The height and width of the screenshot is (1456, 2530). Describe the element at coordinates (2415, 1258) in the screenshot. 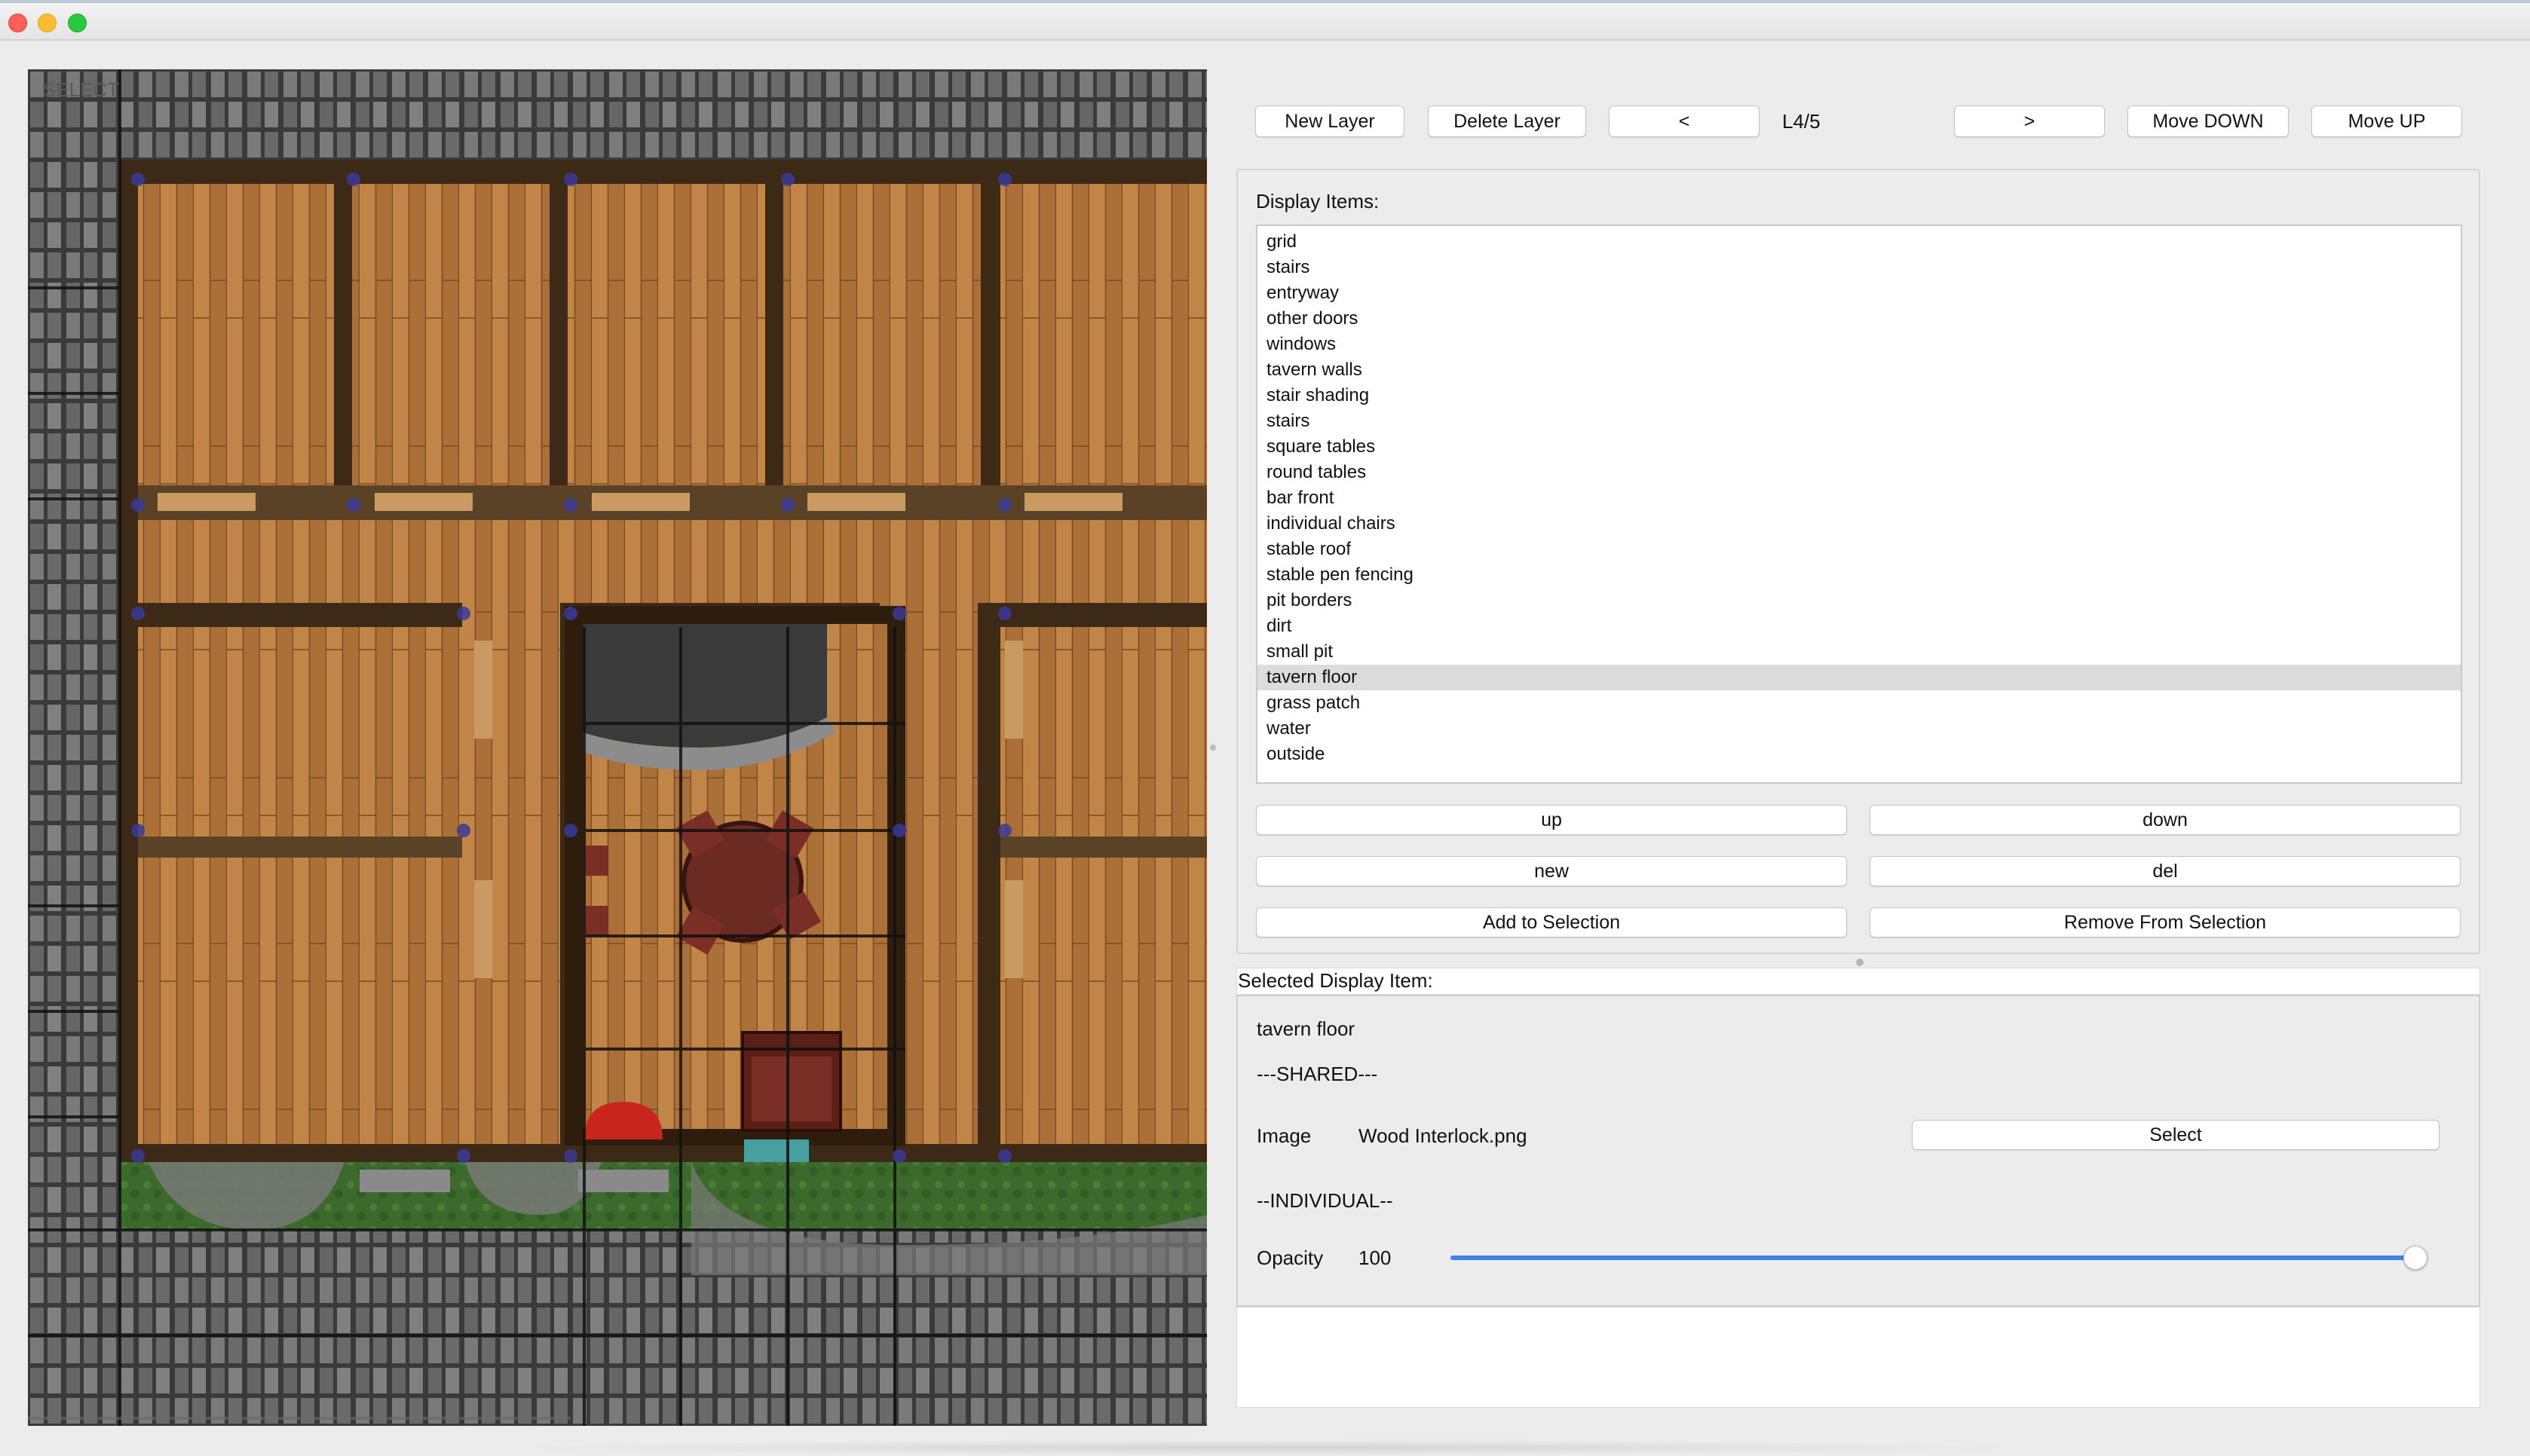

I see `opacity-slider-handle` at that location.